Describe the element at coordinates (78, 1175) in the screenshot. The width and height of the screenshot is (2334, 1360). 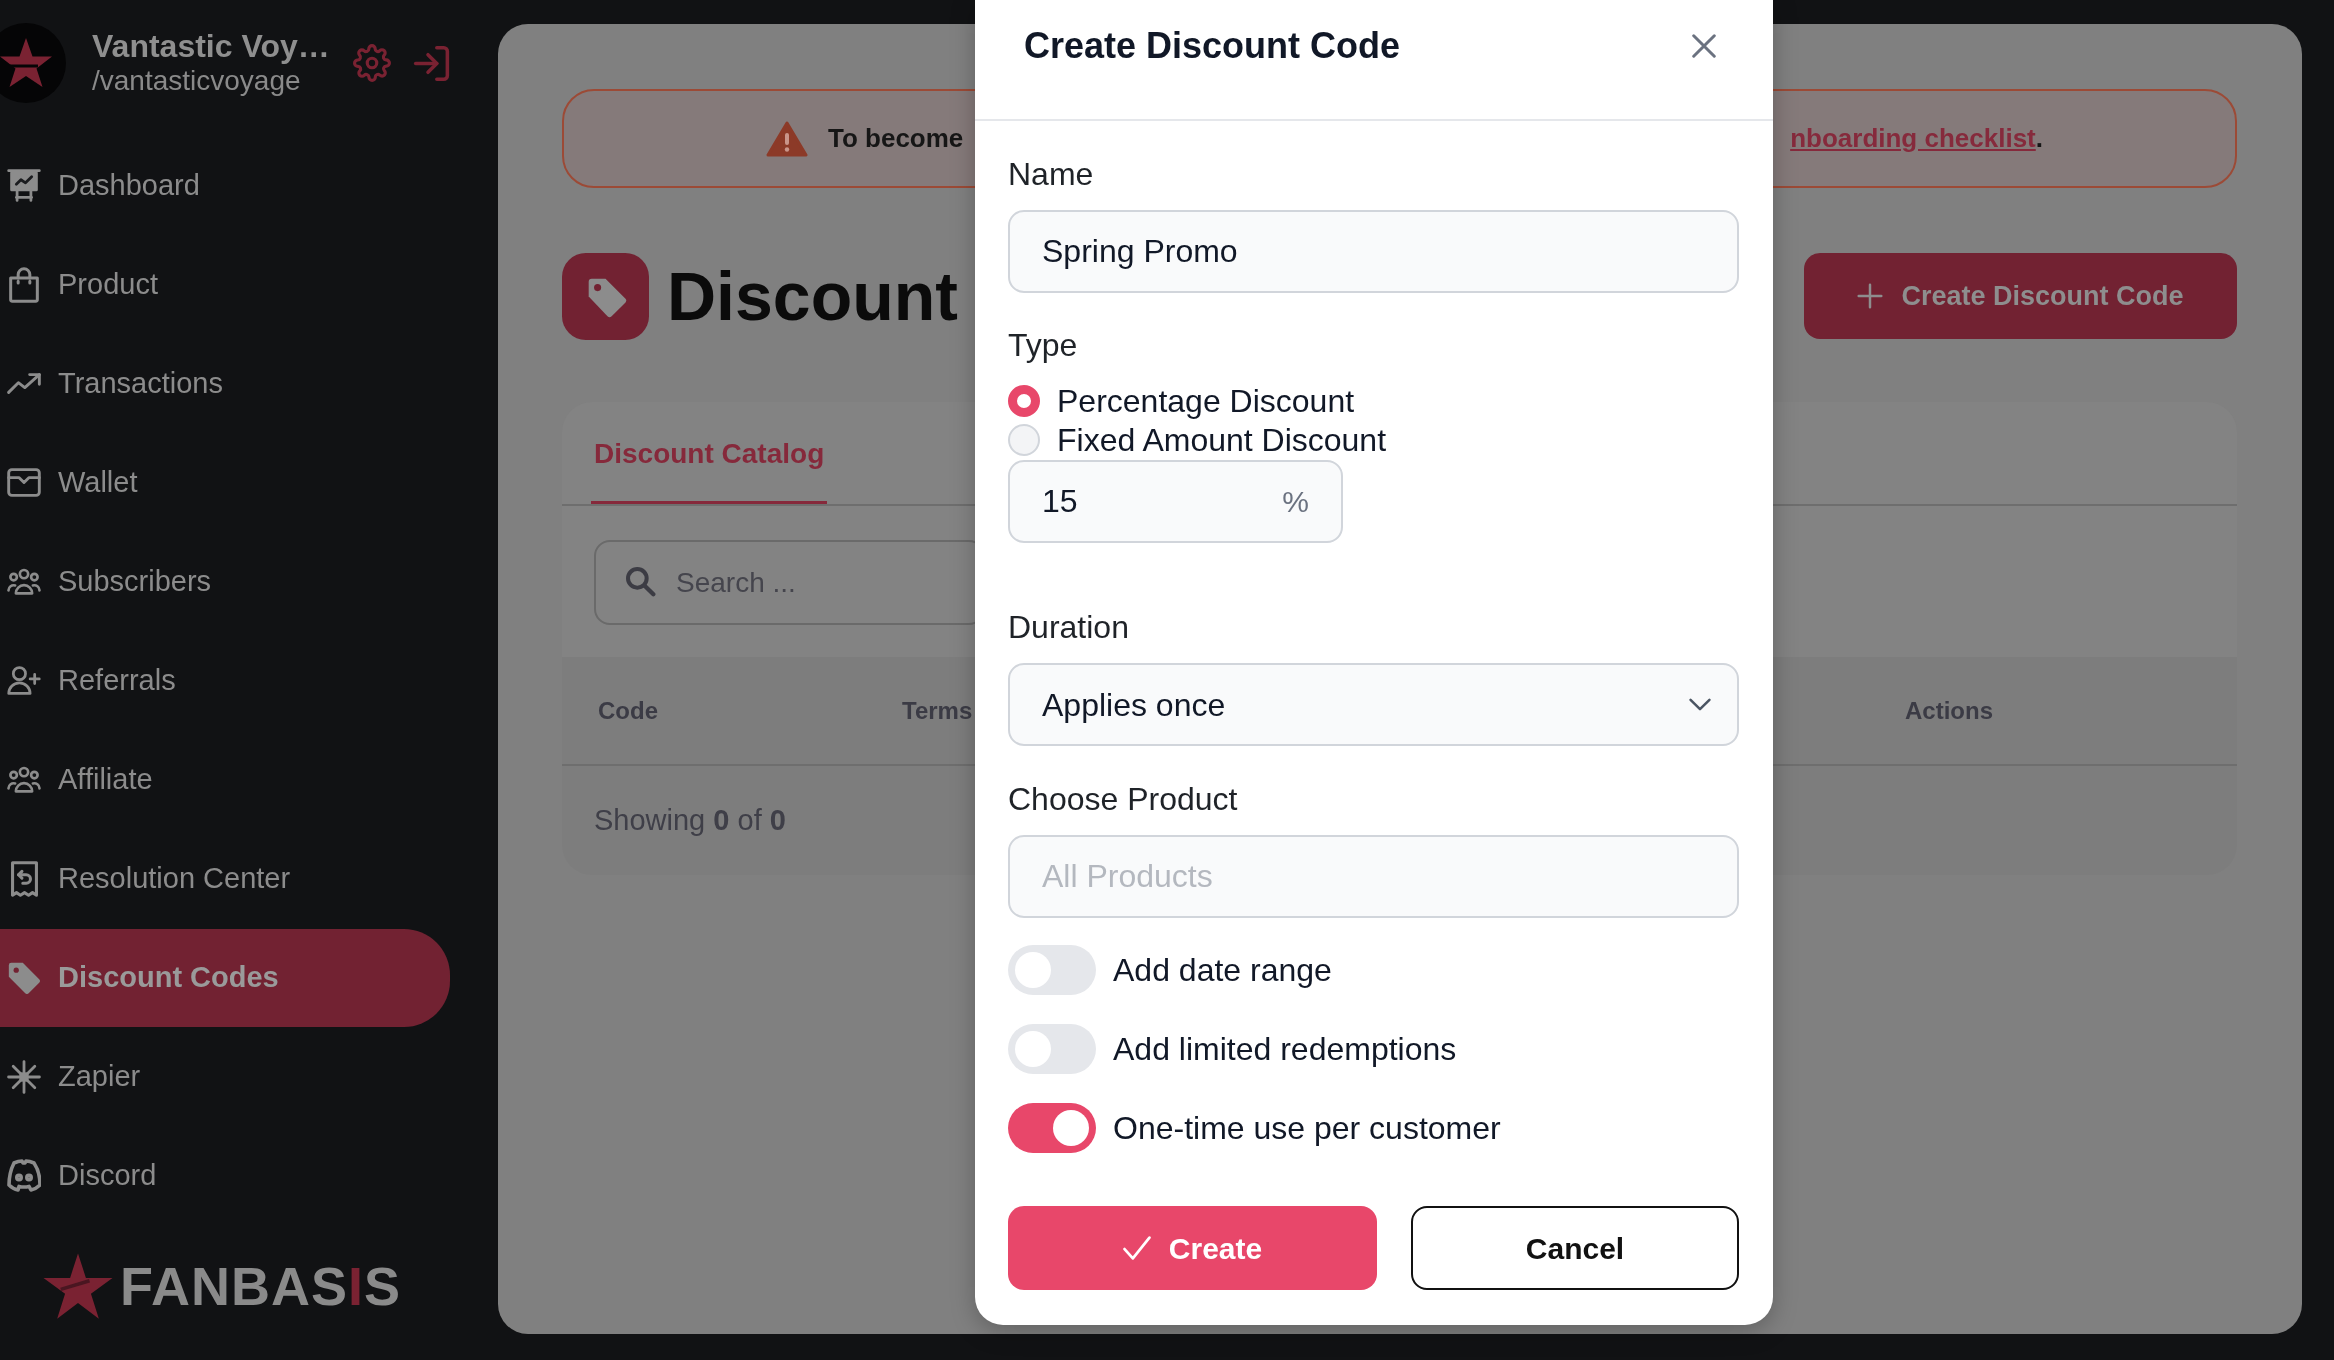
I see `sidebar-item: Discord` at that location.